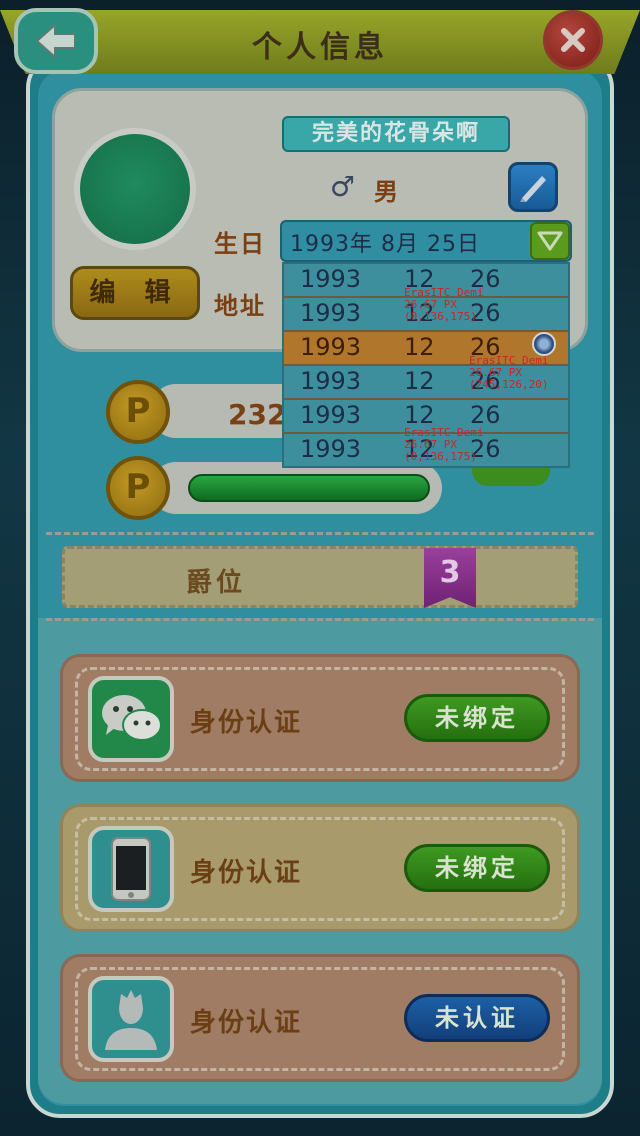 Image resolution: width=640 pixels, height=1136 pixels. What do you see at coordinates (135, 189) in the screenshot?
I see `avatar` at bounding box center [135, 189].